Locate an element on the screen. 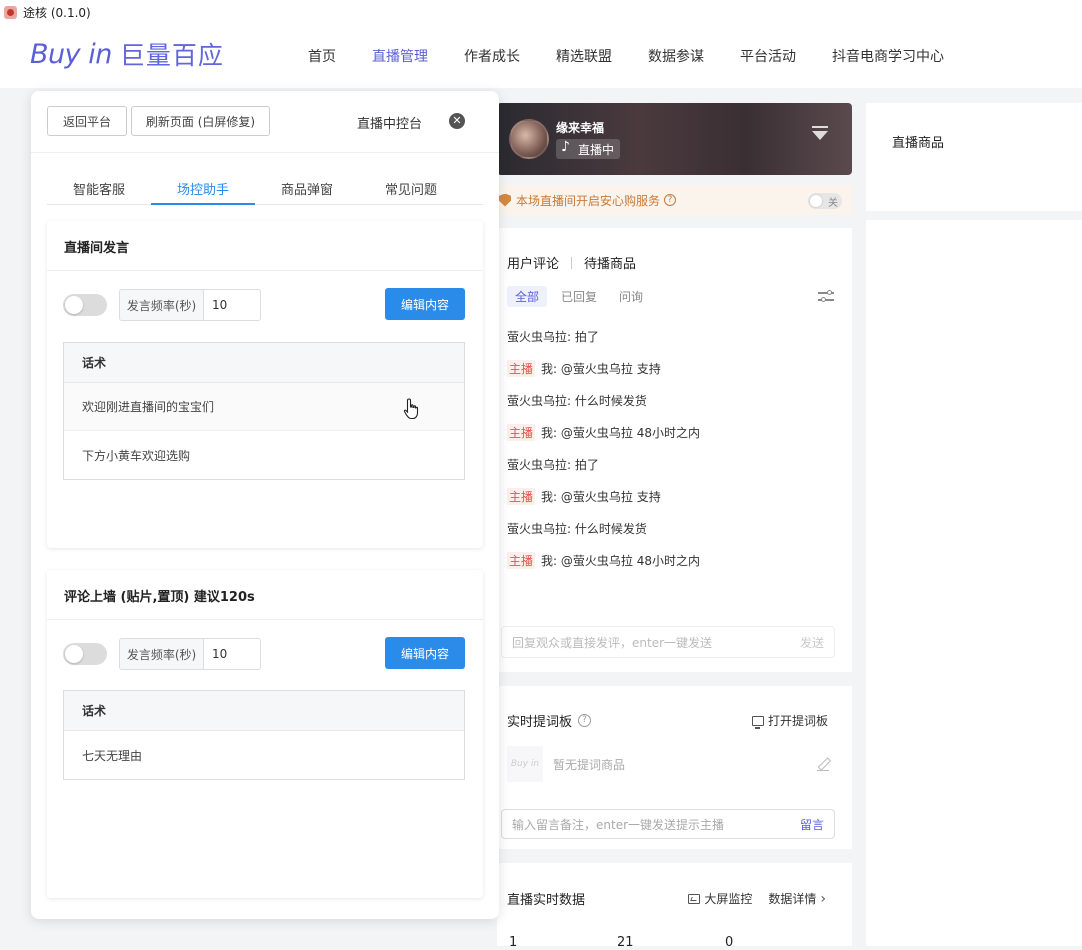 Image resolution: width=1082 pixels, height=950 pixels. script-table: 话术 七天无理由 is located at coordinates (264, 735).